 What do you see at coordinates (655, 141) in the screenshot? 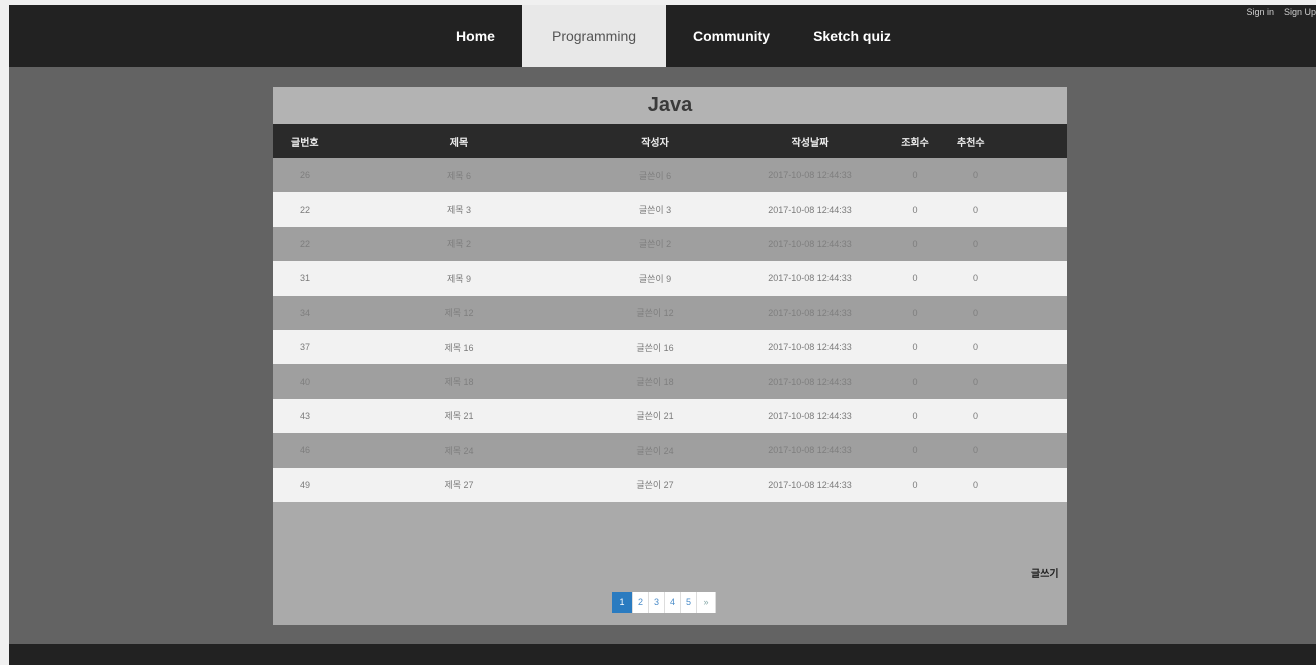
I see `column-header-author: 작성자` at bounding box center [655, 141].